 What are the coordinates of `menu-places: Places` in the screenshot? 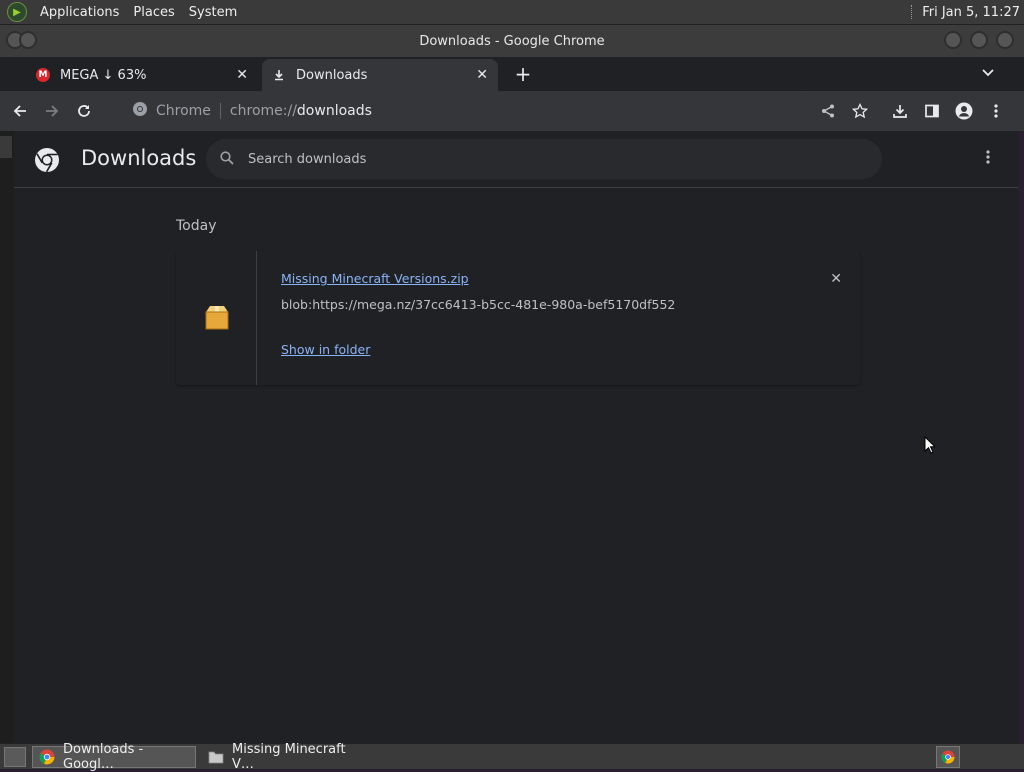 It's located at (153, 12).